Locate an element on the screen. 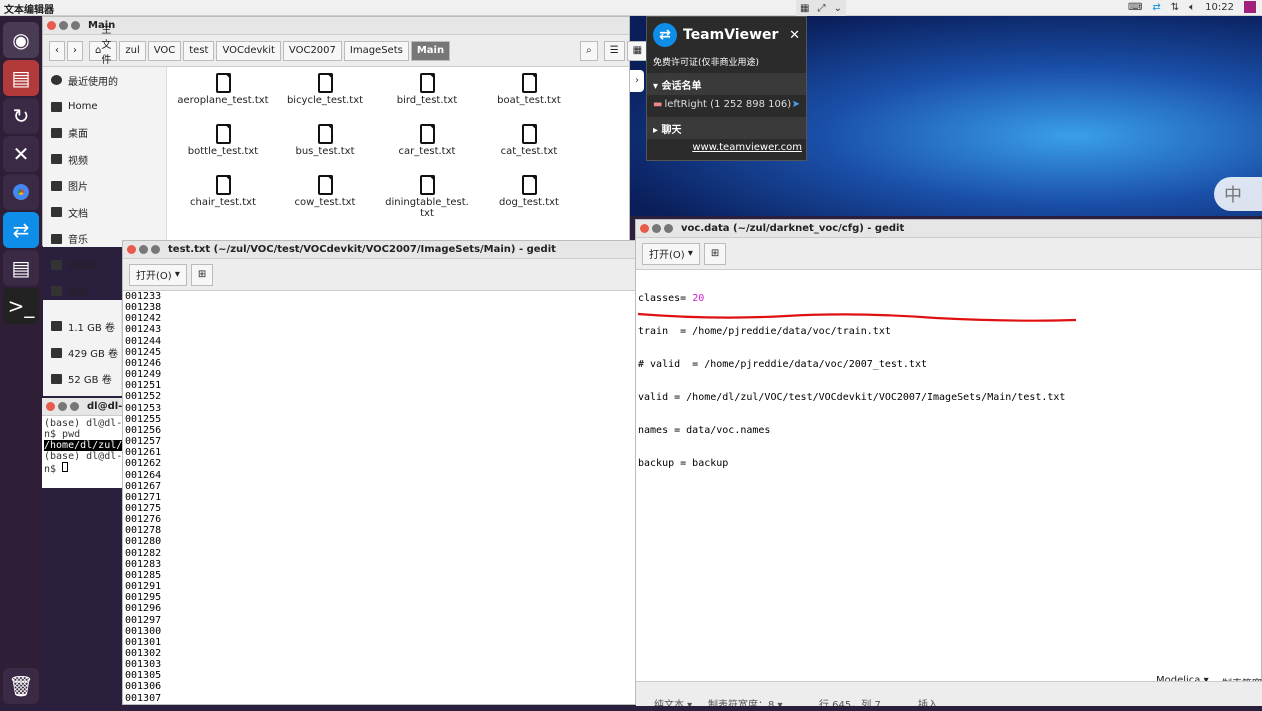 Image resolution: width=1262 pixels, height=711 pixels. file-label: cow_test.txt is located at coordinates (325, 202).